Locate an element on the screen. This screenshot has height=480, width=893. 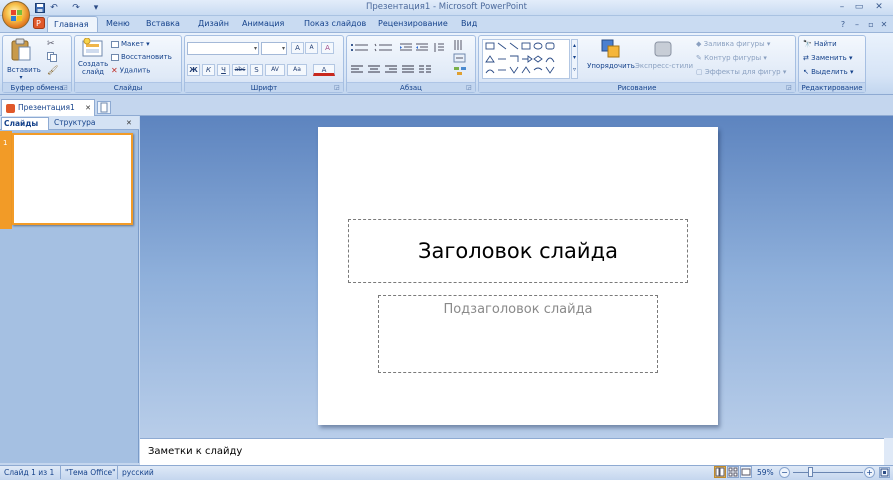
document-tabs-bar is located at coordinates (446, 106).